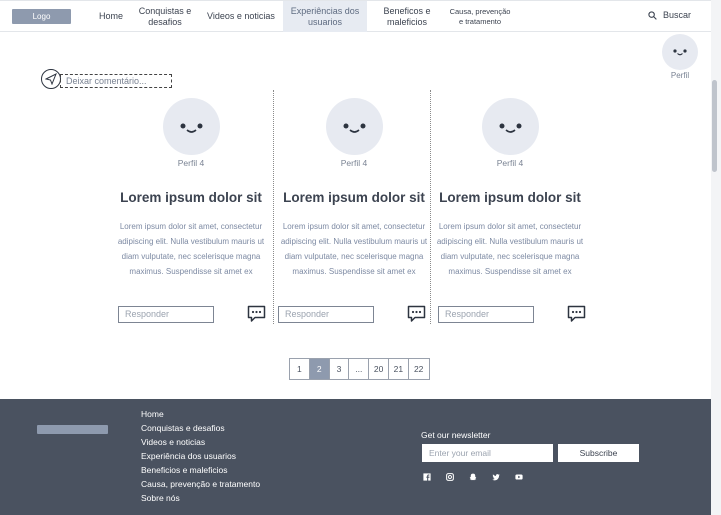  I want to click on facebook-icon, so click(427, 477).